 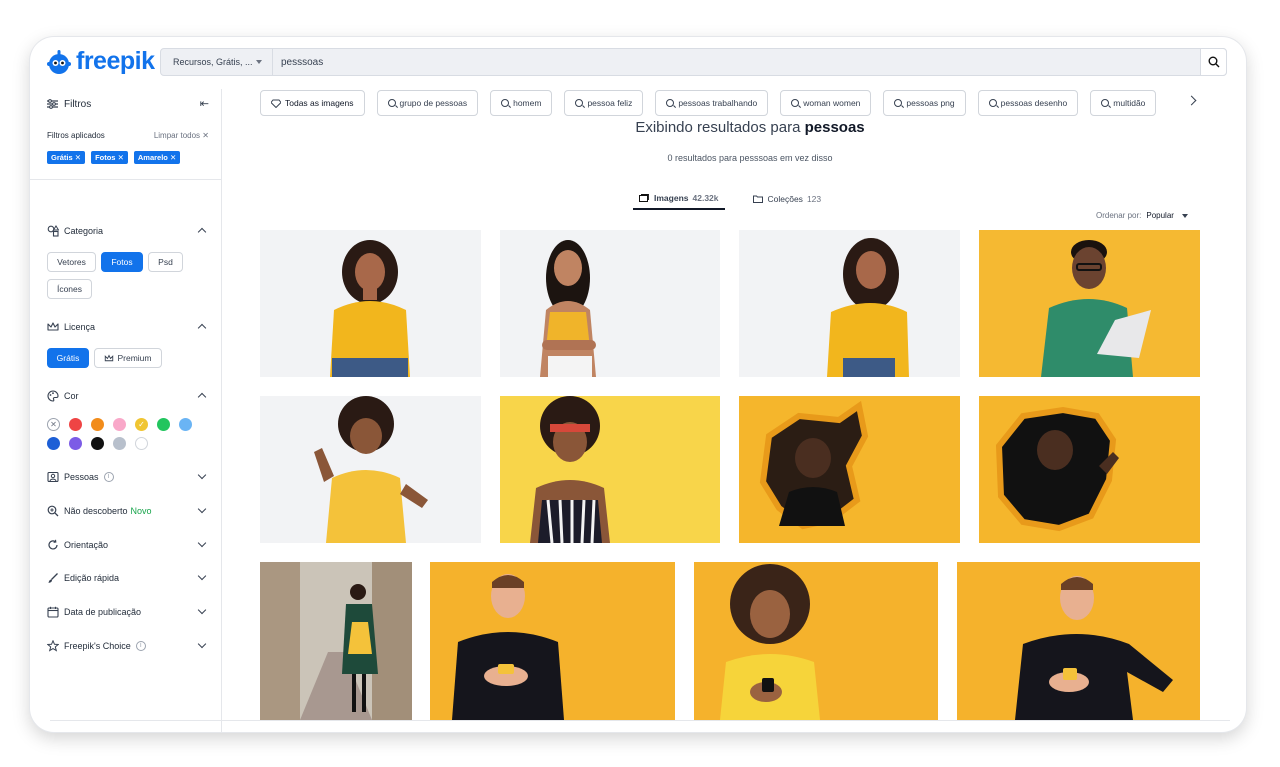 What do you see at coordinates (185, 424) in the screenshot?
I see `color-swatch-lightblue` at bounding box center [185, 424].